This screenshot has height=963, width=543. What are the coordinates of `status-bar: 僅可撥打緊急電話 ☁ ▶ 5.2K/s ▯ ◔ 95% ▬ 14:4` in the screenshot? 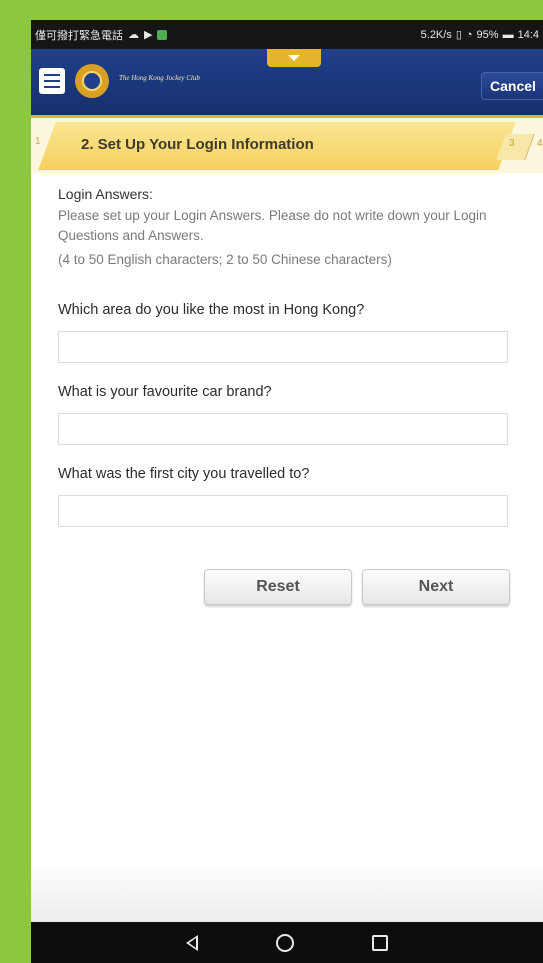 It's located at (287, 34).